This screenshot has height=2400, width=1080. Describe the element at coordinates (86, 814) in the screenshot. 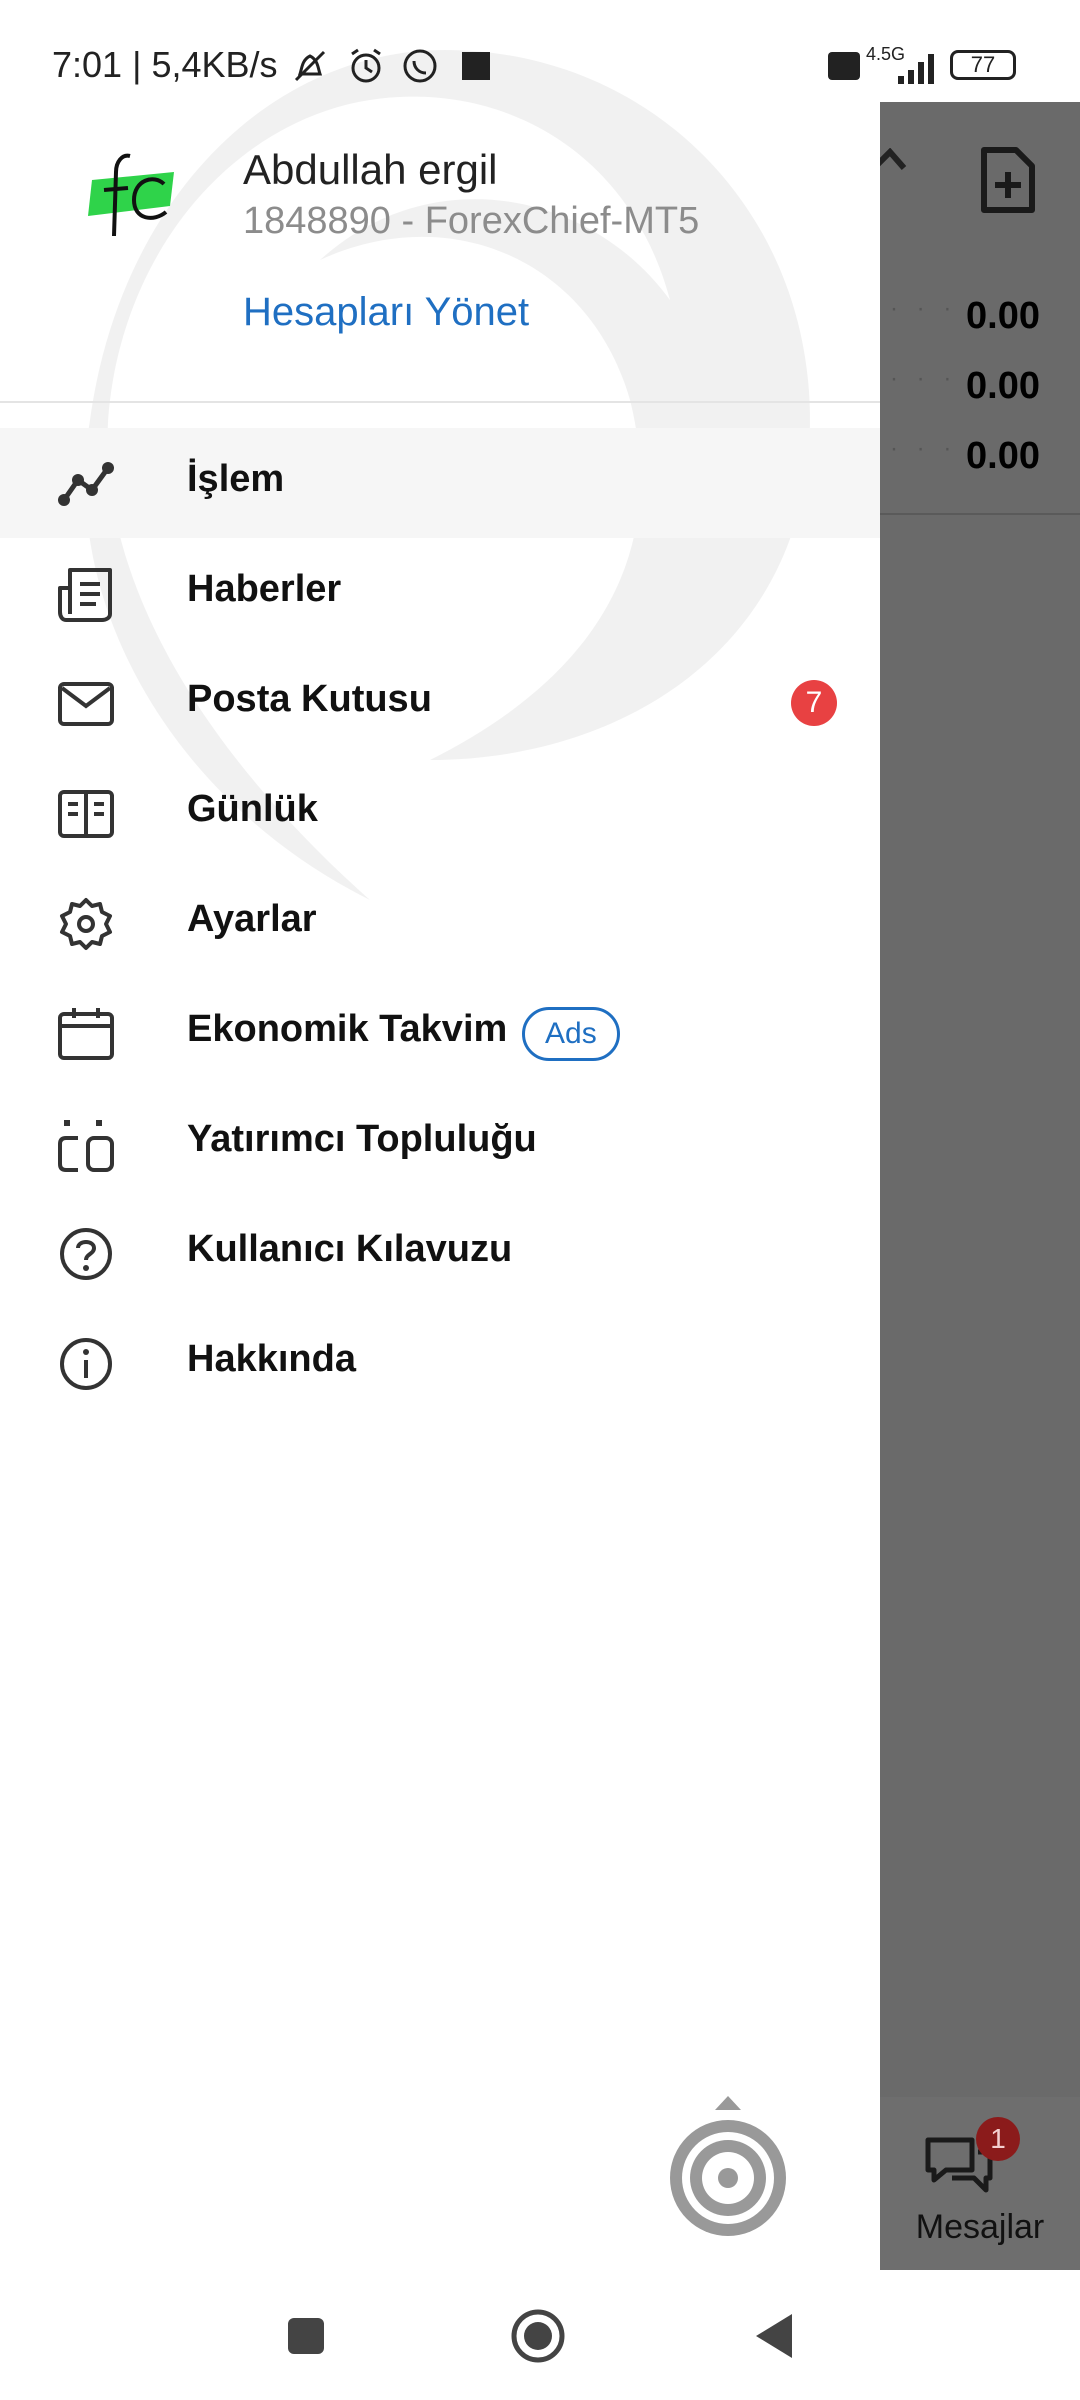

I see `journal-icon` at that location.